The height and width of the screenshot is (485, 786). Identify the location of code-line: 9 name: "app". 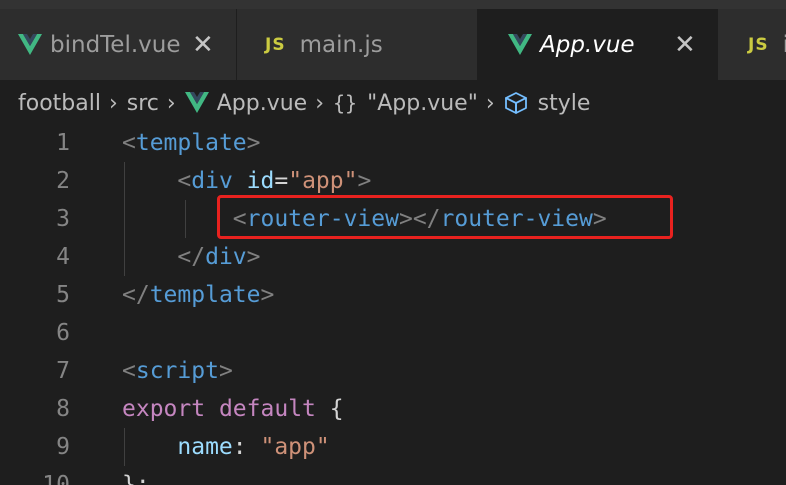
(393, 447).